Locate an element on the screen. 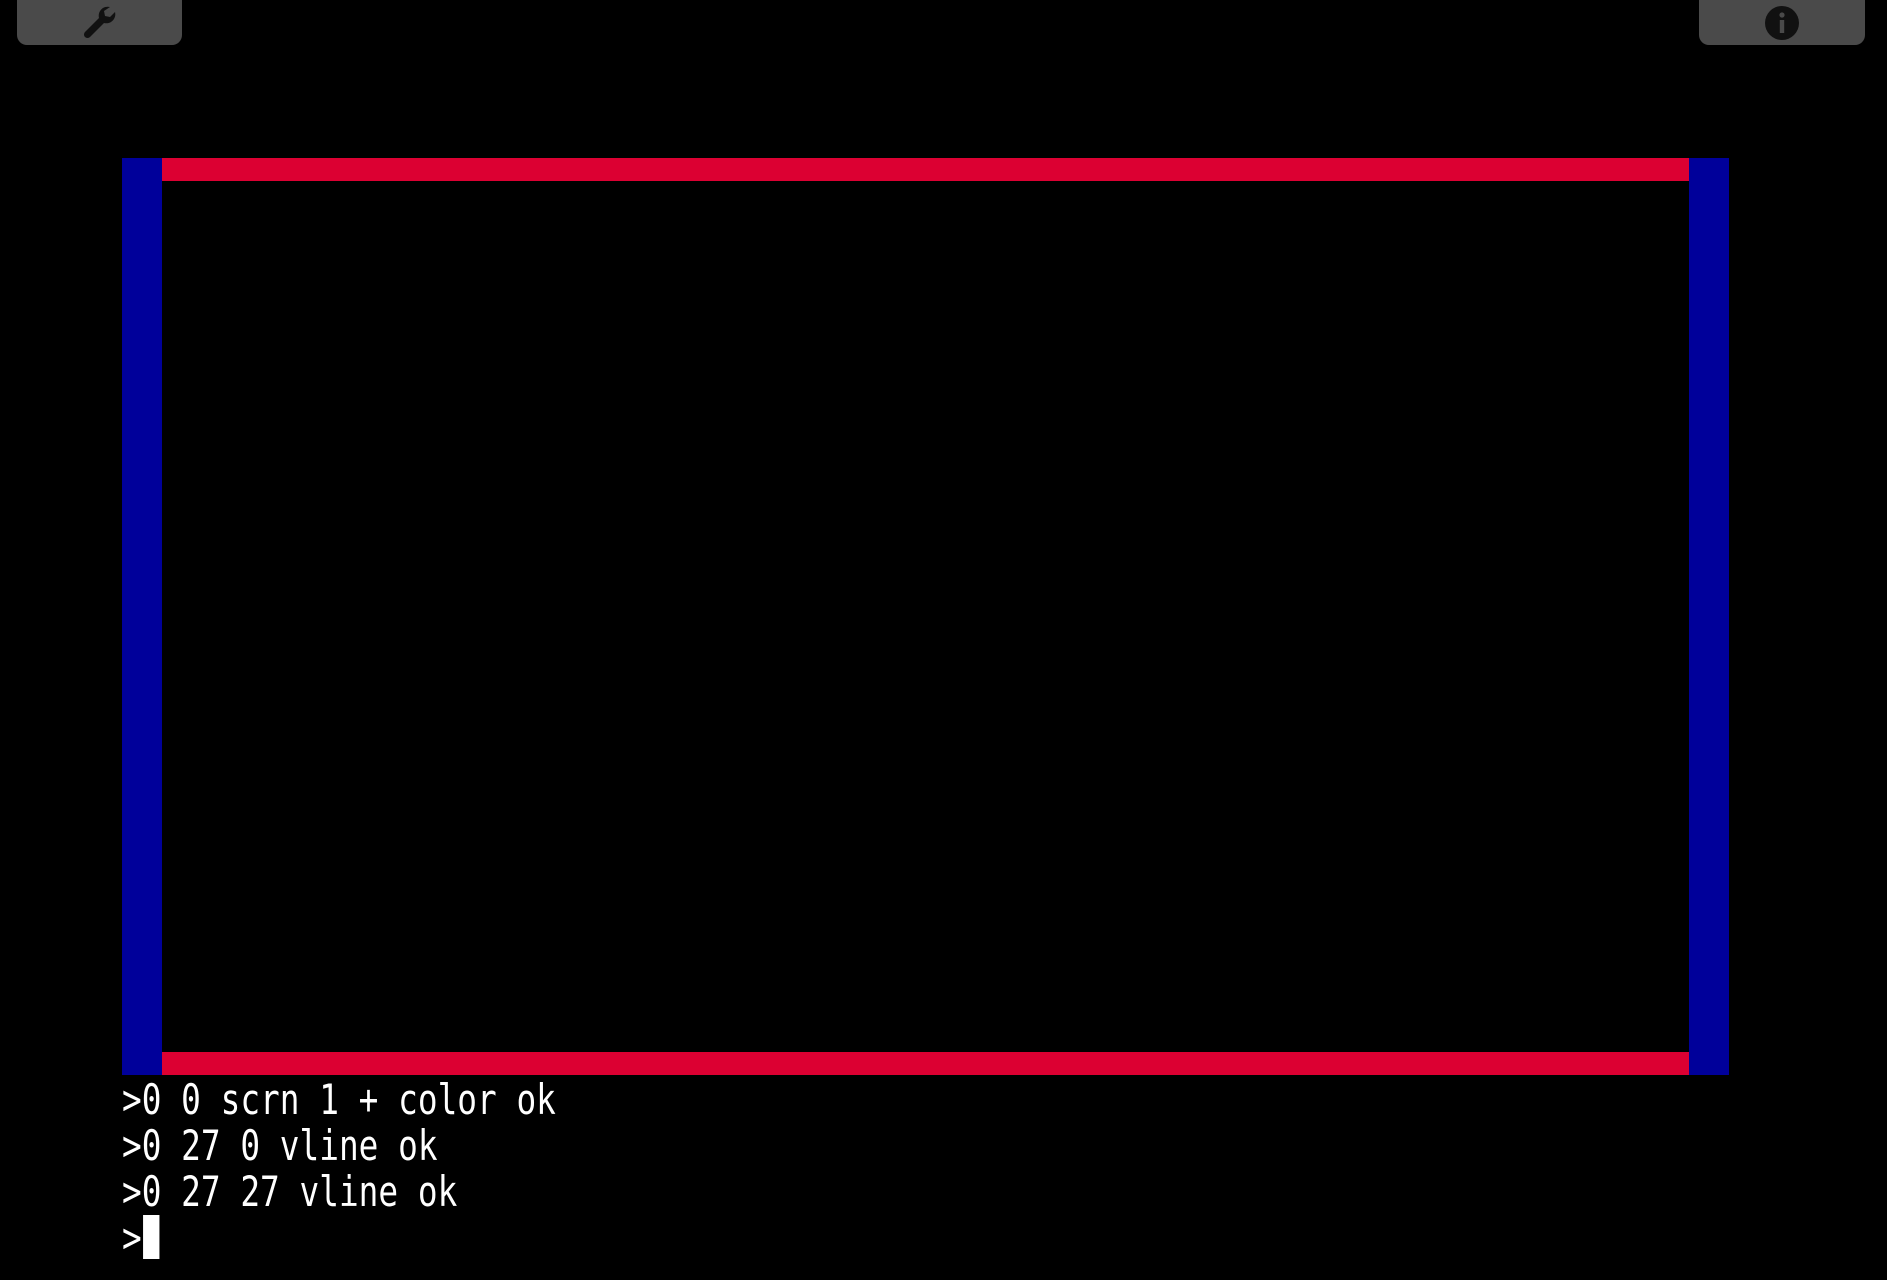 Image resolution: width=1887 pixels, height=1280 pixels. left-blue-line is located at coordinates (142, 616).